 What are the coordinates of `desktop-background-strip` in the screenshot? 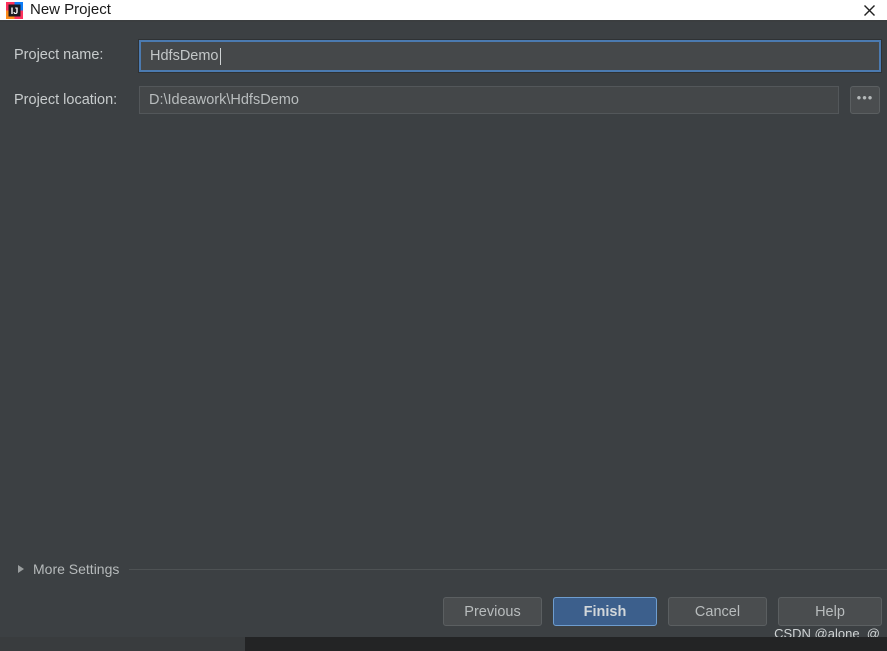 It's located at (443, 644).